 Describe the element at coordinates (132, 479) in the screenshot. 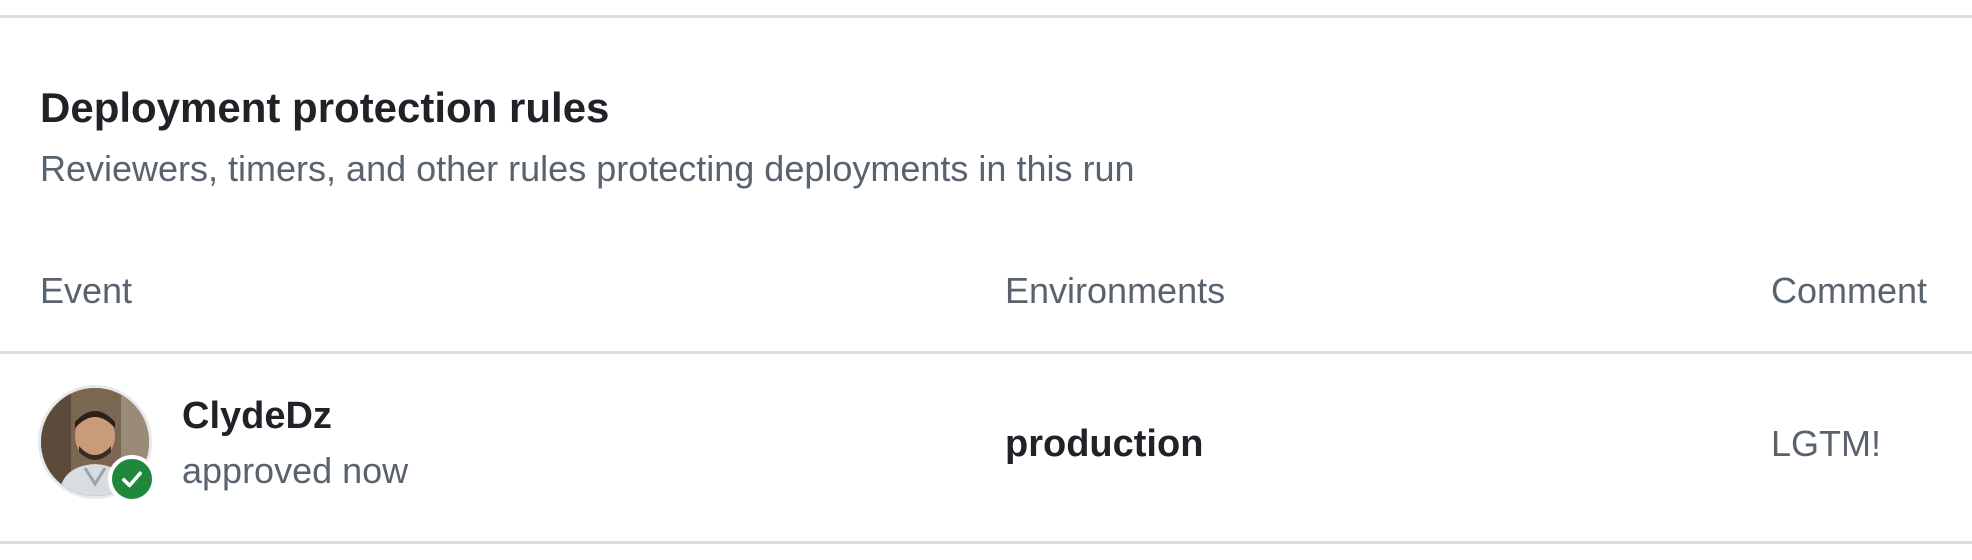

I see `check-circle-icon` at that location.